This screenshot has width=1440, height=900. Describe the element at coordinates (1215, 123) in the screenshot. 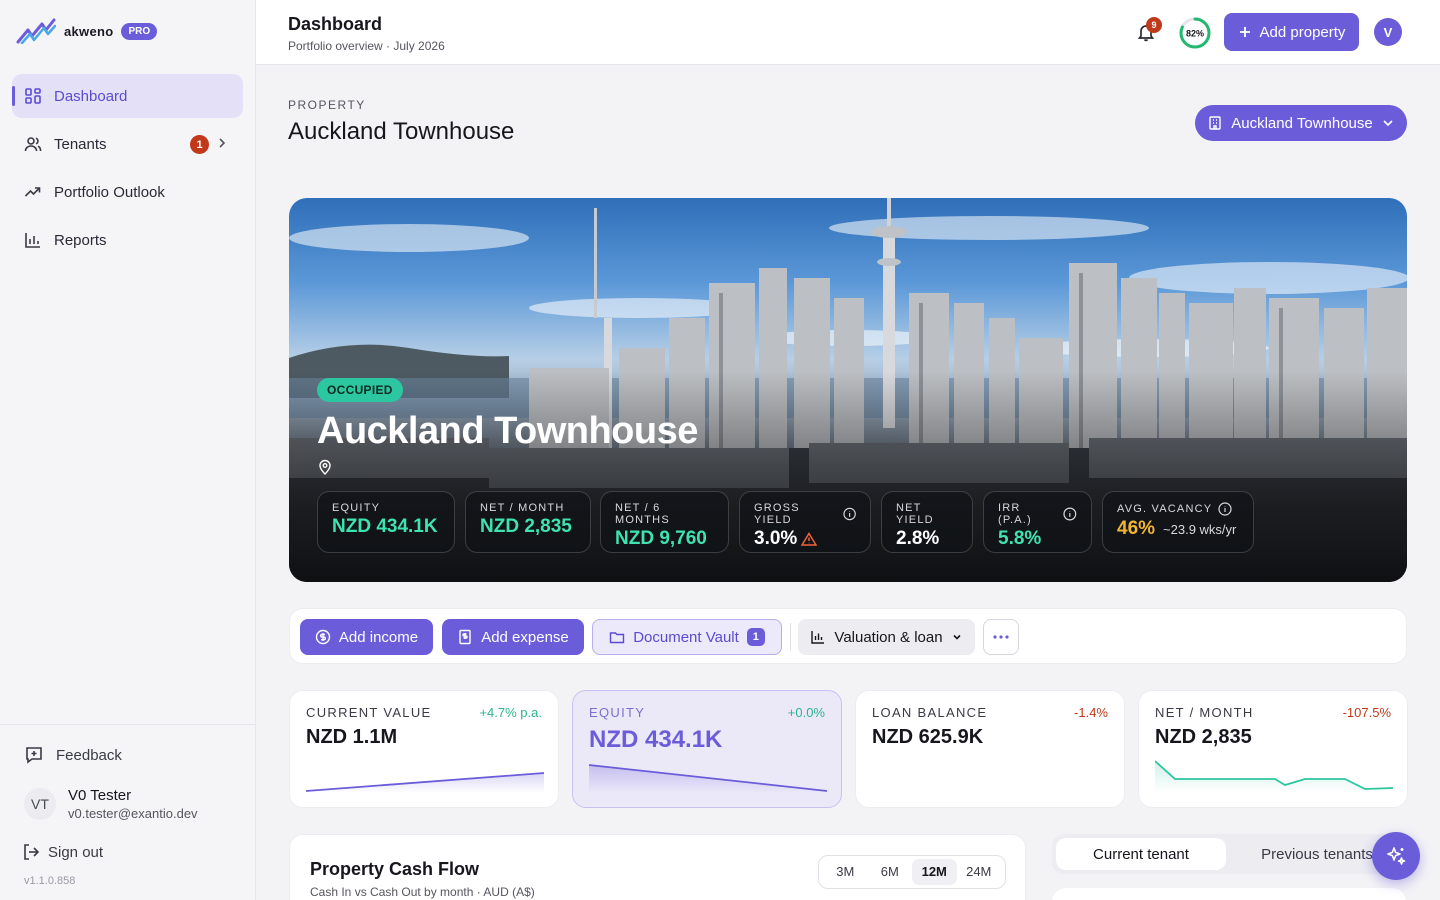

I see `building-icon` at that location.